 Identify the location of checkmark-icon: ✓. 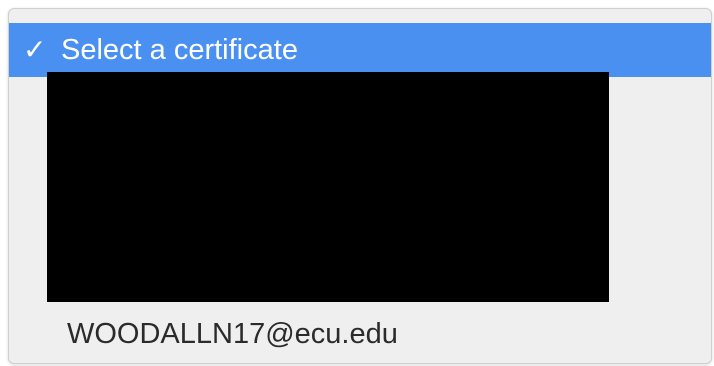
(35, 49).